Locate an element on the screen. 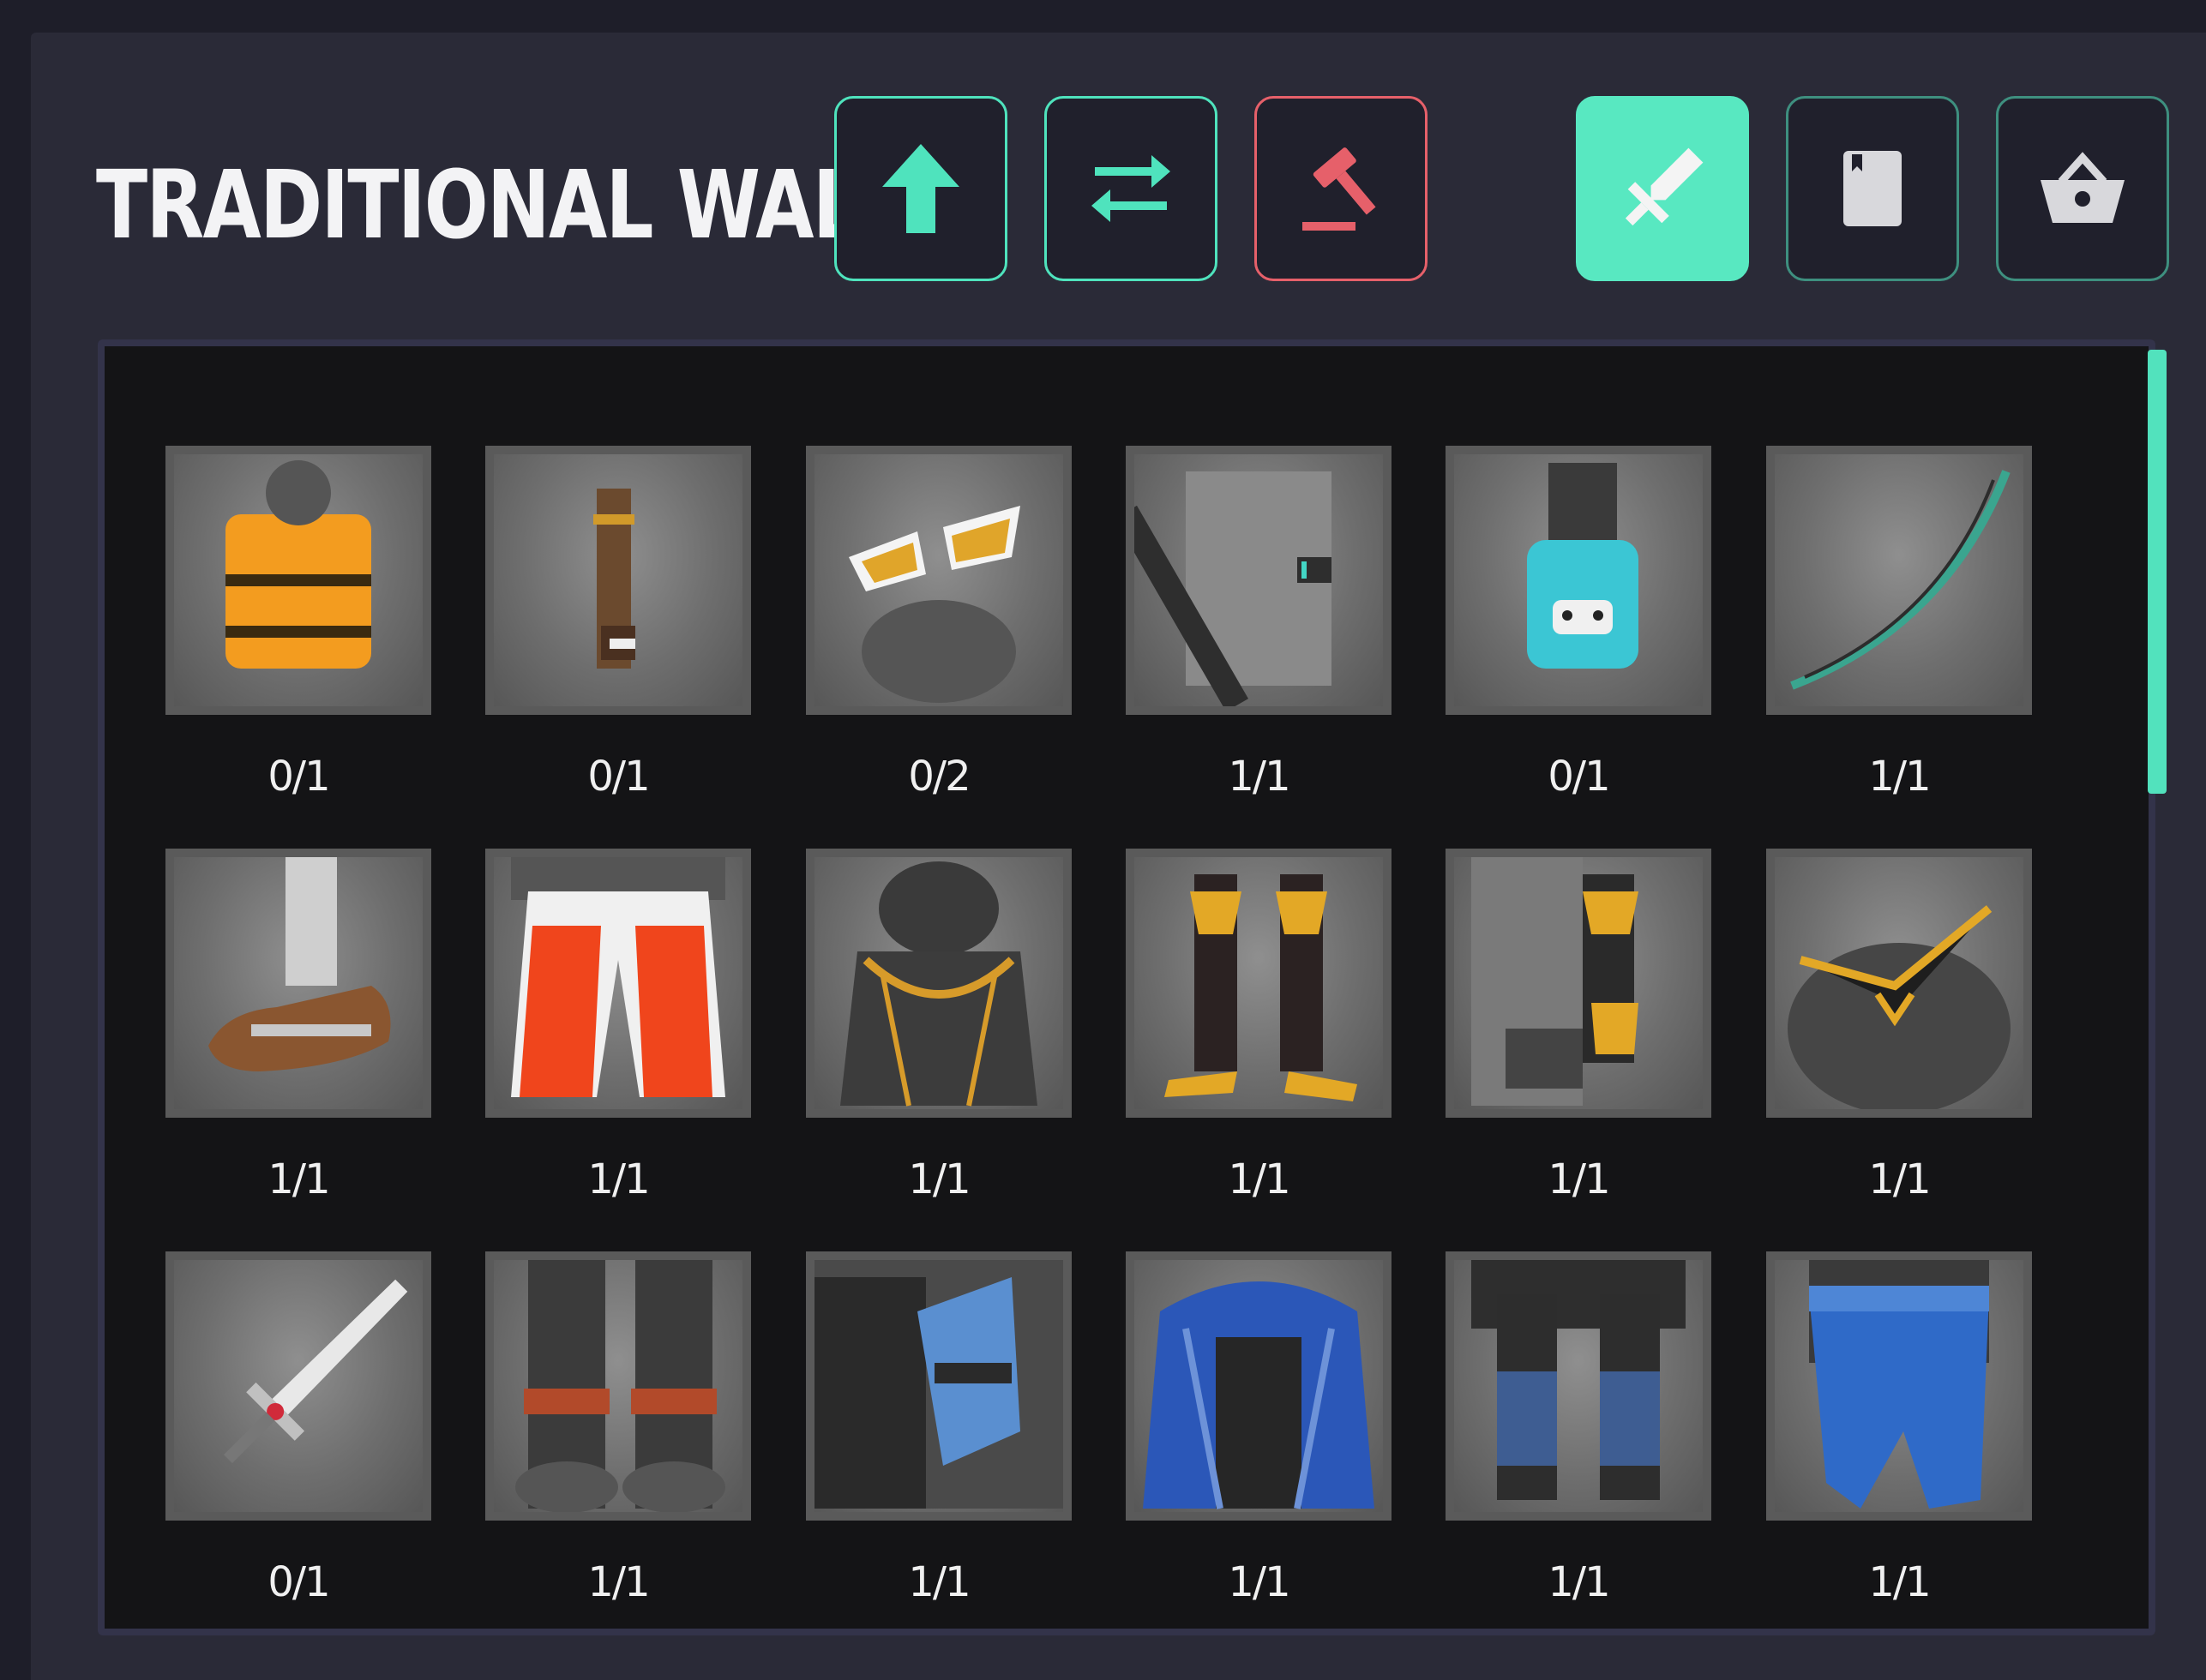  page-title: TRADITIONAL WALLET is located at coordinates (551, 206).